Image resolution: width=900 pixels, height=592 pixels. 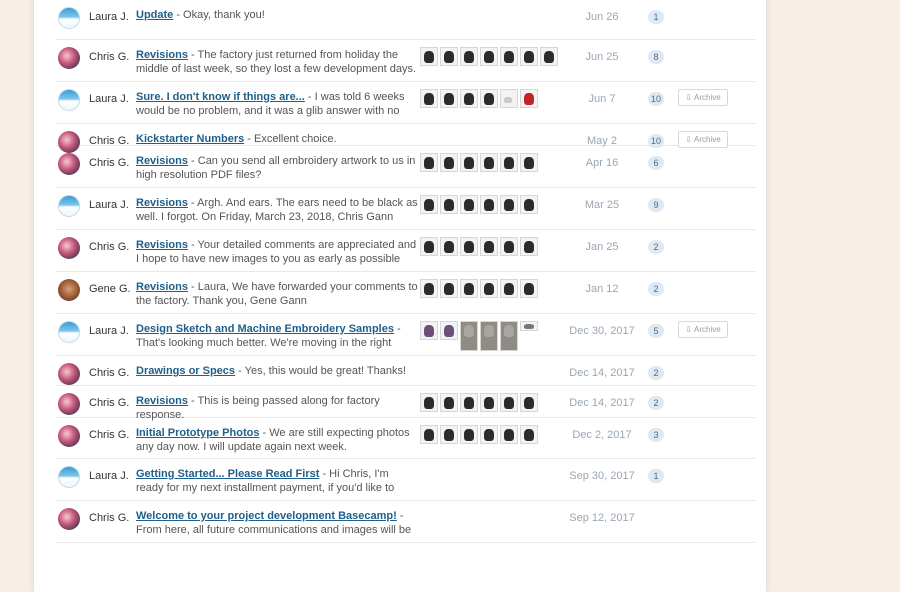 I want to click on message-title-link: Initial Prototype Photos, so click(x=197, y=433).